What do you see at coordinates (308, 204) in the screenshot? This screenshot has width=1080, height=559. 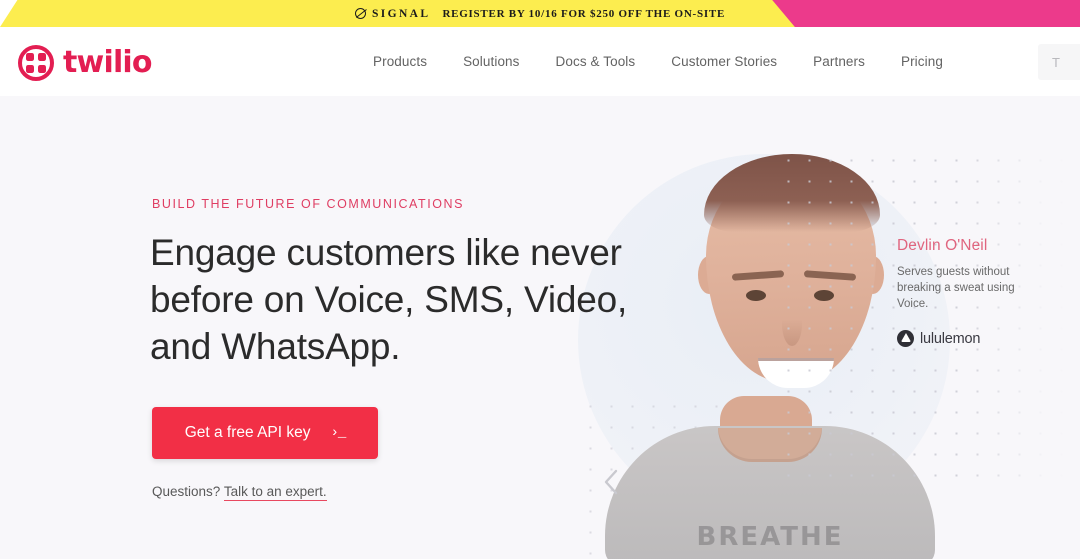 I see `hero-eyebrow: BUILD THE FUTURE OF COMMUNICATIONS` at bounding box center [308, 204].